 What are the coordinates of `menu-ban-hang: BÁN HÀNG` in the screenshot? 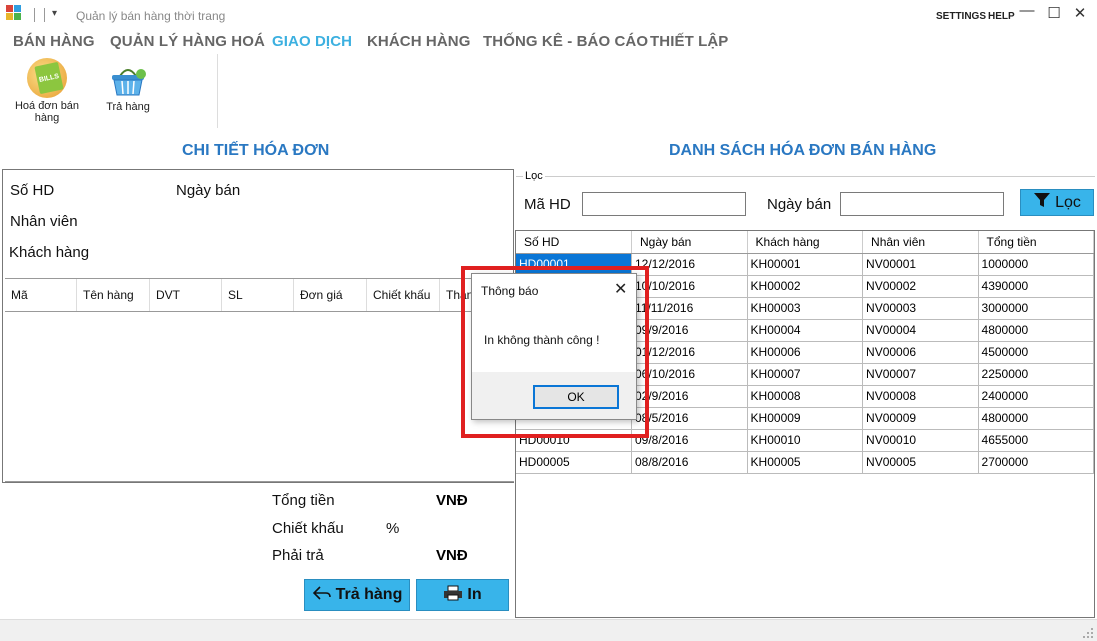 It's located at (54, 41).